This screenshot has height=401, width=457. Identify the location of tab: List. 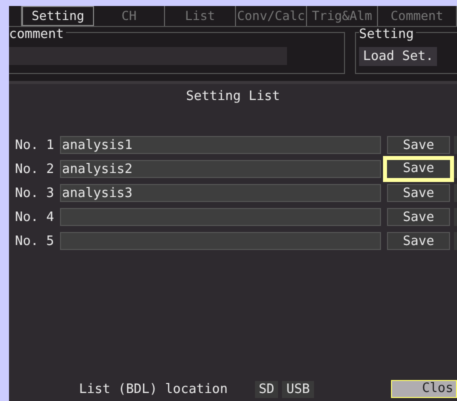
(200, 16).